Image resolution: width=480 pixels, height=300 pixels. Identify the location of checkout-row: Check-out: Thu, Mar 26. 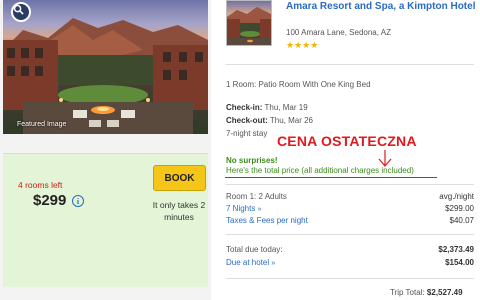
(269, 120).